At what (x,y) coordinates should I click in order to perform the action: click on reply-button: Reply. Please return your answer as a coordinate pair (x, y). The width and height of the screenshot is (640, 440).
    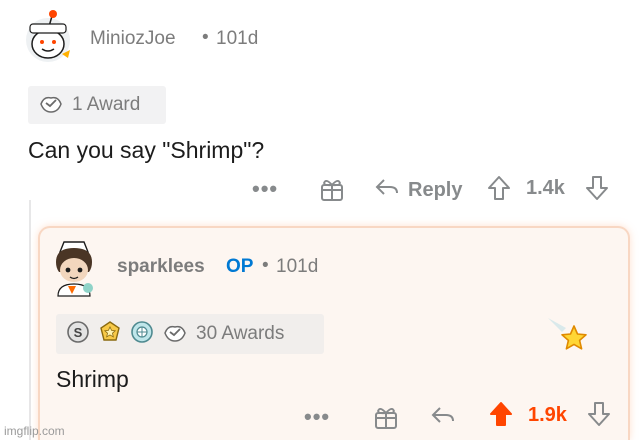
    Looking at the image, I should click on (418, 190).